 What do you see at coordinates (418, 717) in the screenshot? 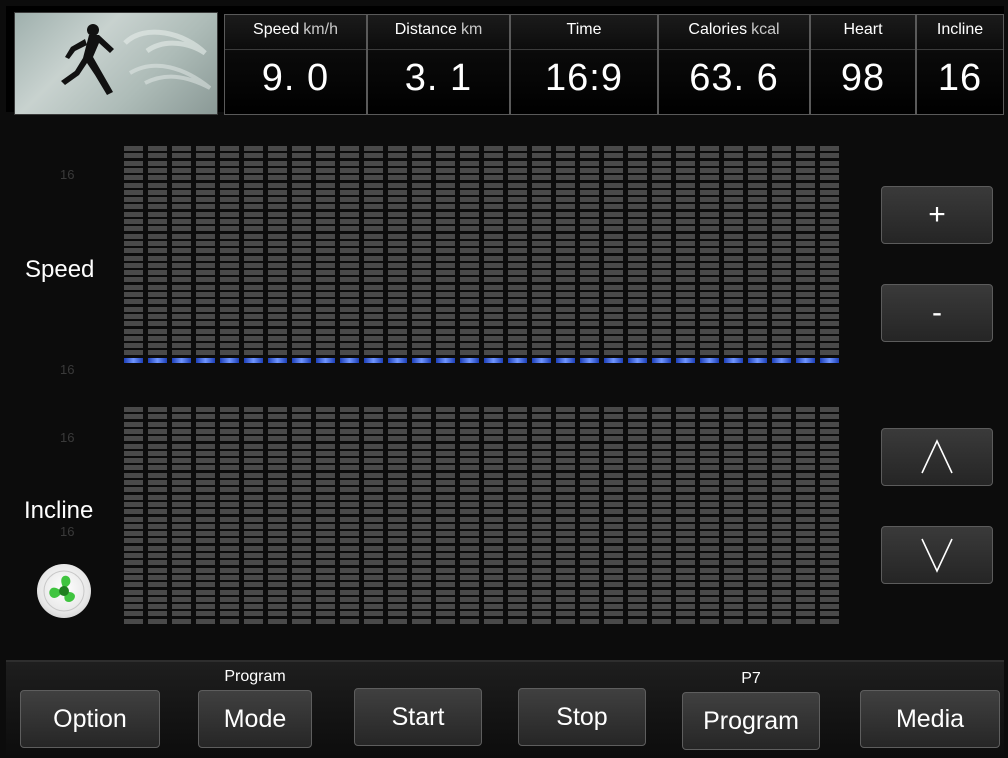
I see `start-button: Start` at bounding box center [418, 717].